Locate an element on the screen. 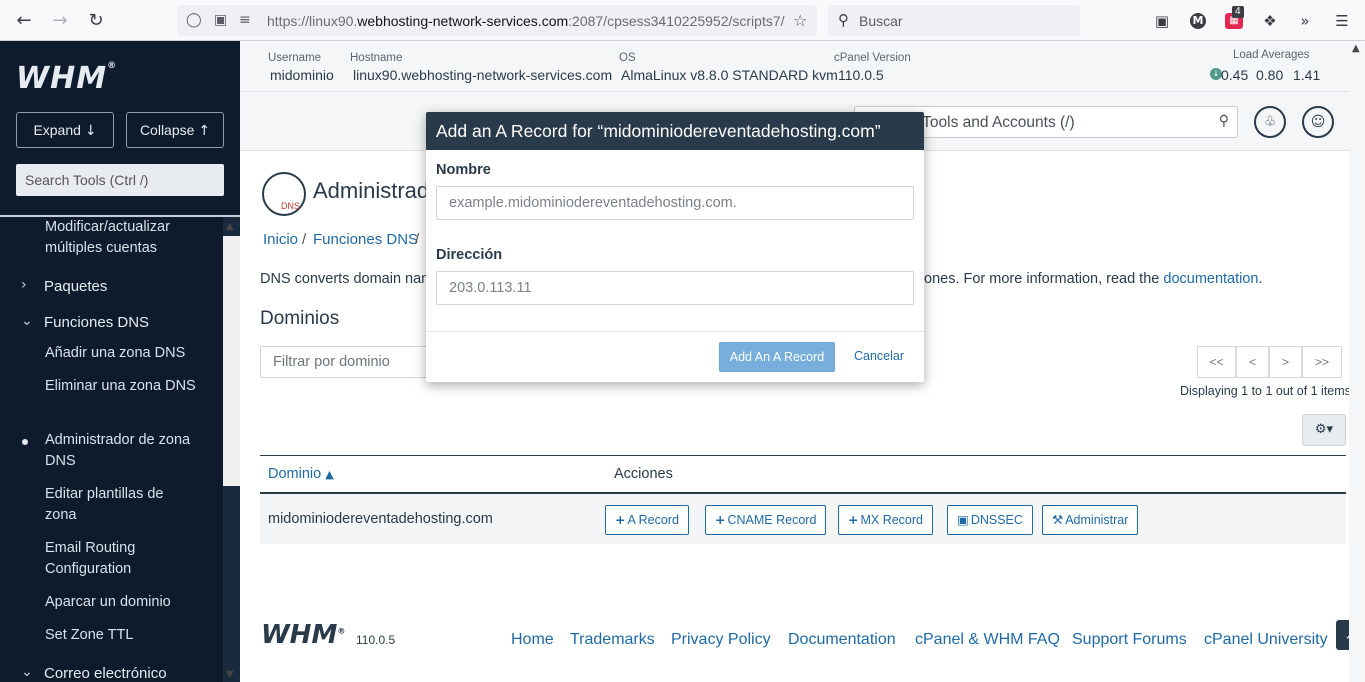 The image size is (1365, 682). permissions-icon: ≡ is located at coordinates (245, 20).